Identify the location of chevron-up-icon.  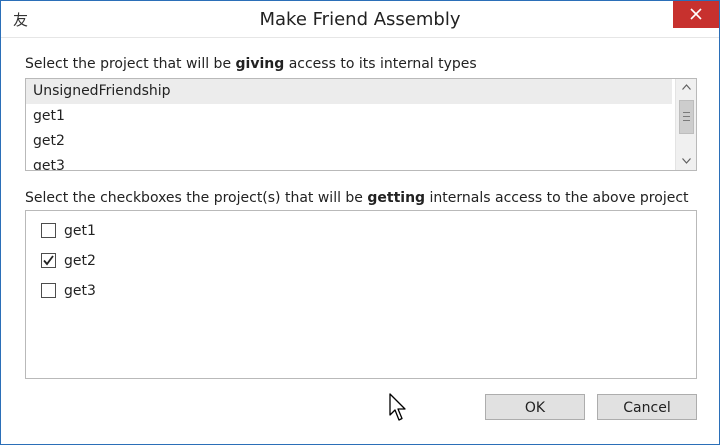
(686, 87).